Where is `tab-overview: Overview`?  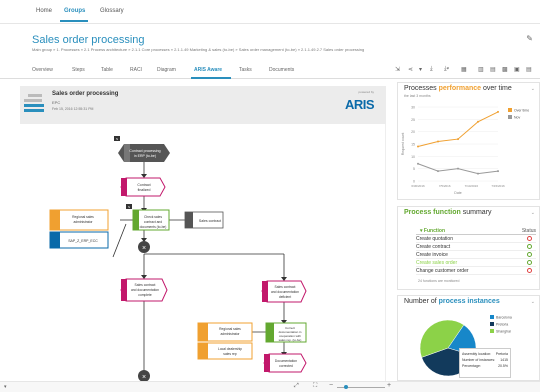 tab-overview: Overview is located at coordinates (42, 70).